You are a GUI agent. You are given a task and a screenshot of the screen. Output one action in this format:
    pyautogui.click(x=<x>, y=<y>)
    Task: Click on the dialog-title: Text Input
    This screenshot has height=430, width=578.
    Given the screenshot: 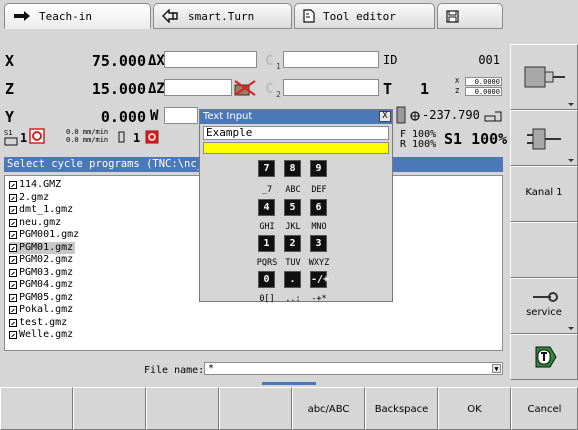 What is the action you would take?
    pyautogui.click(x=296, y=117)
    